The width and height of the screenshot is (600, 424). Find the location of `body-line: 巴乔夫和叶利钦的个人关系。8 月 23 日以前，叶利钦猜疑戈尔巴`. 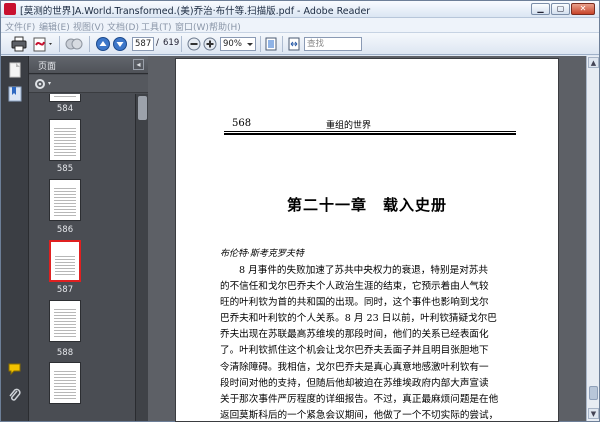

body-line: 巴乔夫和叶利钦的个人关系。8 月 23 日以前，叶利钦猜疑戈尔巴 is located at coordinates (358, 319).